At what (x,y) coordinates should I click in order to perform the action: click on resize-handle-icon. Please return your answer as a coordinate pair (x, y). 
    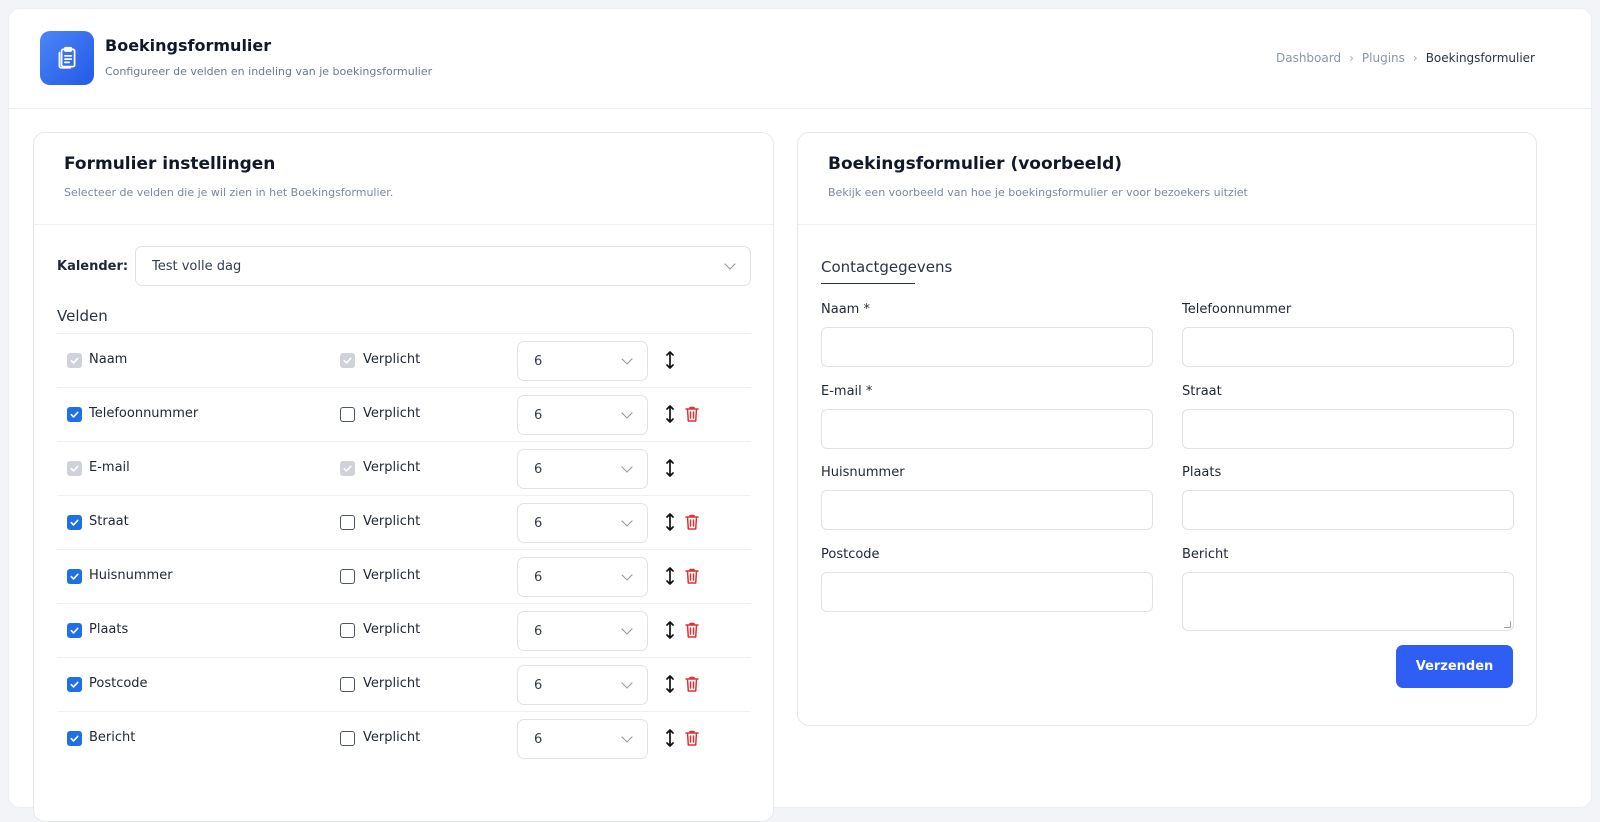
    Looking at the image, I should click on (1507, 624).